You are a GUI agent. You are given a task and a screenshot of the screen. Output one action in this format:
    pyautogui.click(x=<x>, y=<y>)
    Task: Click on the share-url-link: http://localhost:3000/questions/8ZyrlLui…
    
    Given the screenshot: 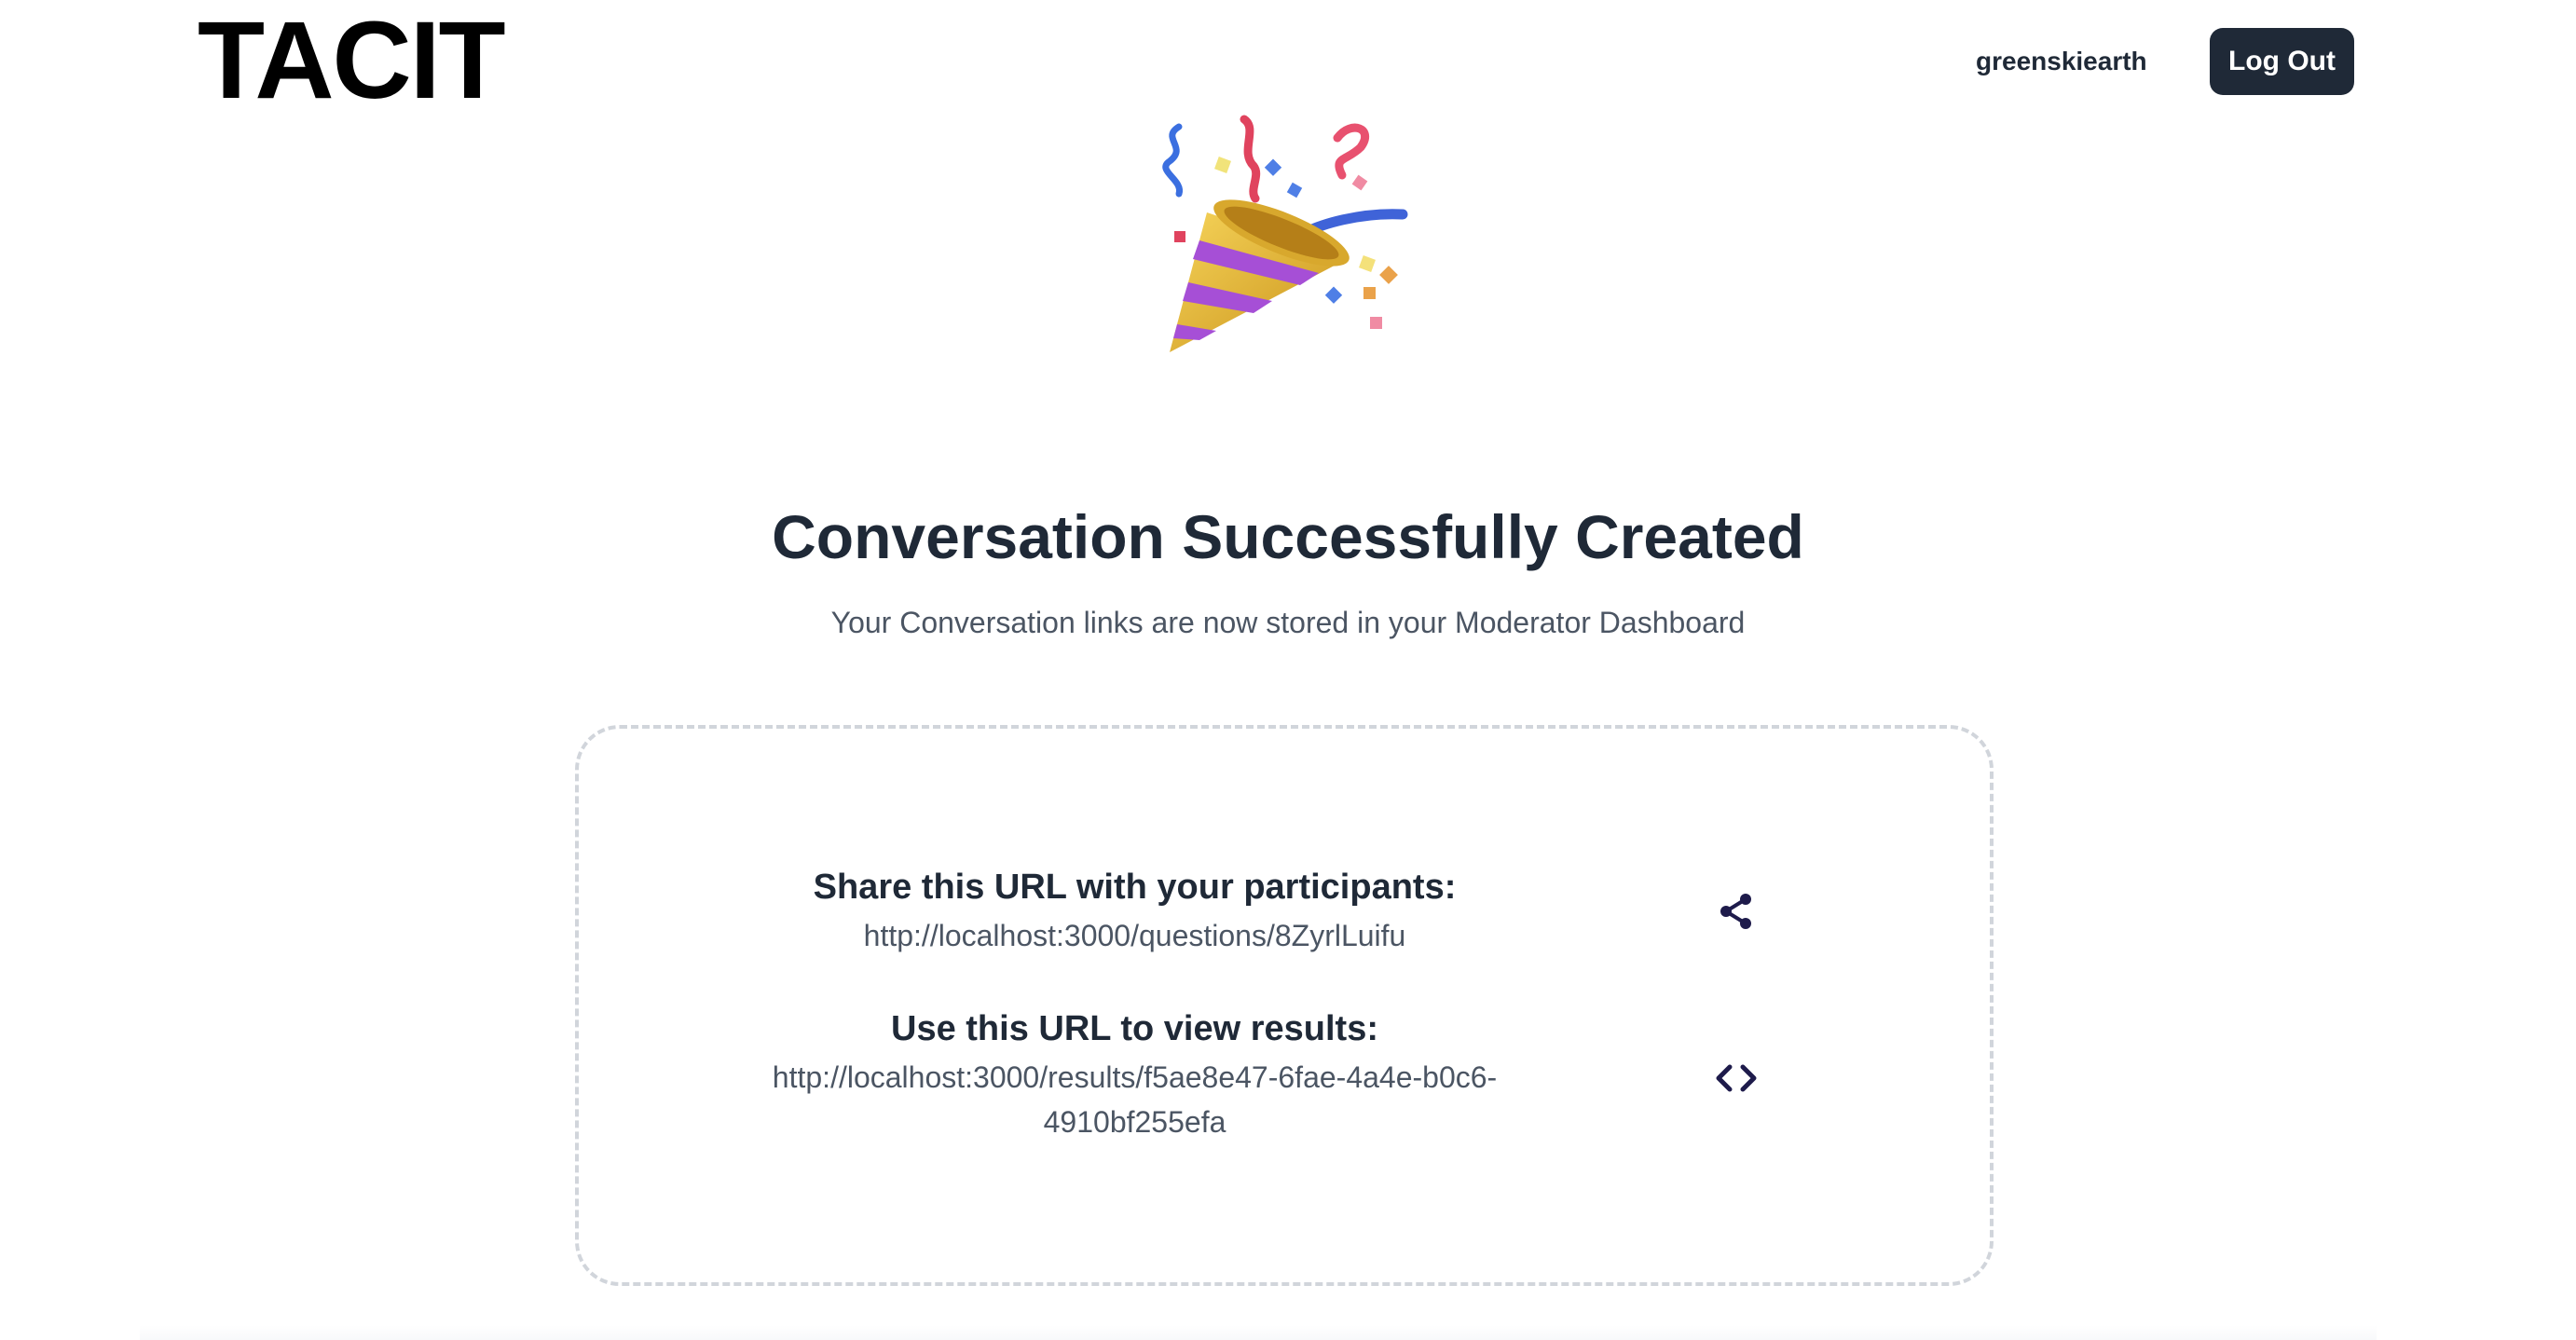 What is the action you would take?
    pyautogui.click(x=1134, y=935)
    